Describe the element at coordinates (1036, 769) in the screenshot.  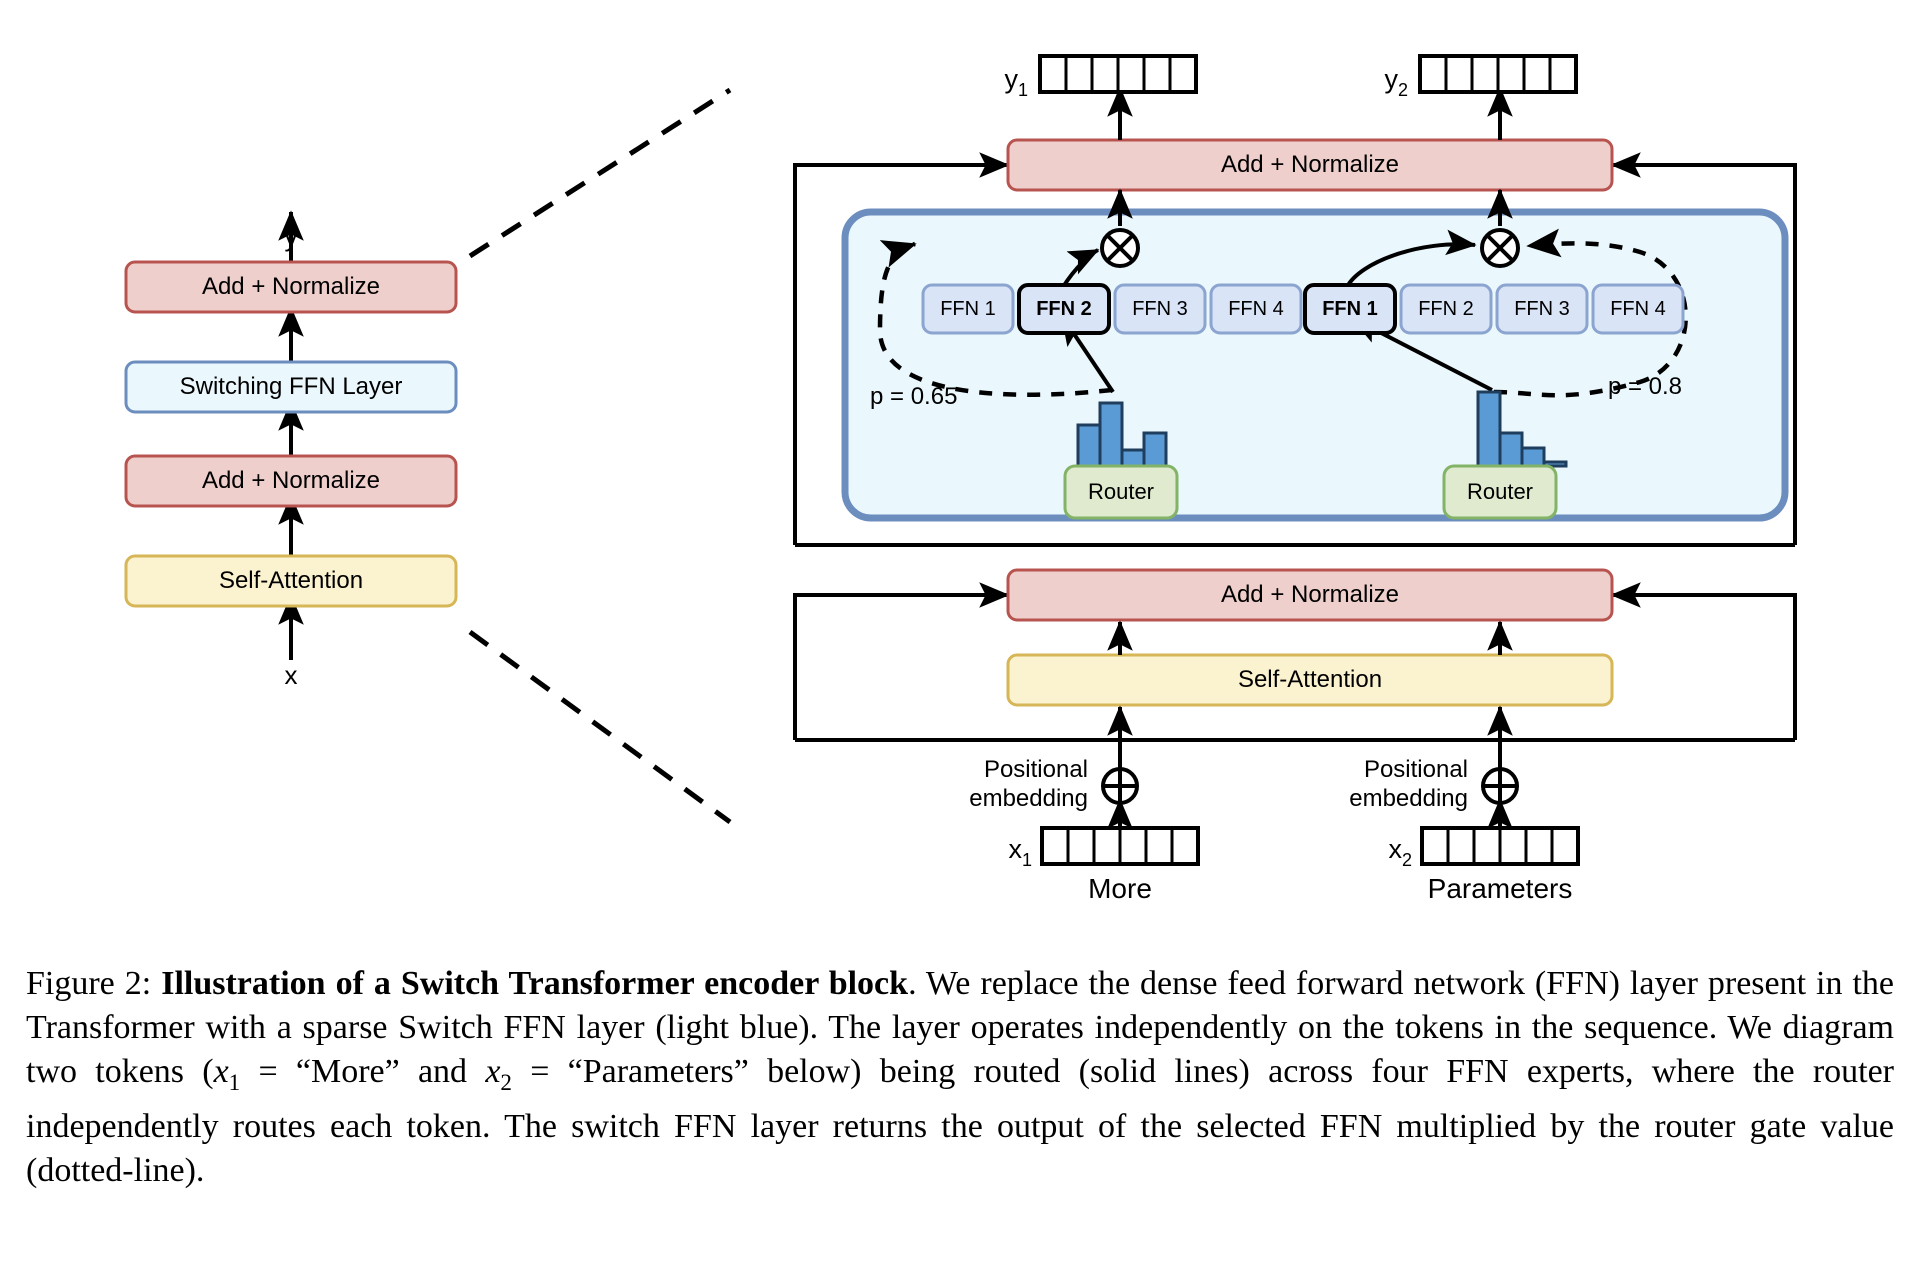
I see `positional-embedding-label-left-line1: Positional` at that location.